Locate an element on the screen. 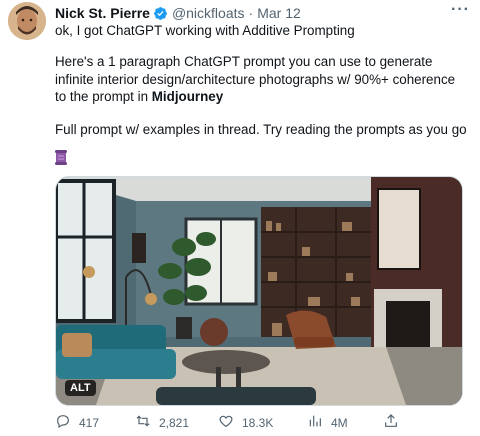  share-icon is located at coordinates (391, 422).